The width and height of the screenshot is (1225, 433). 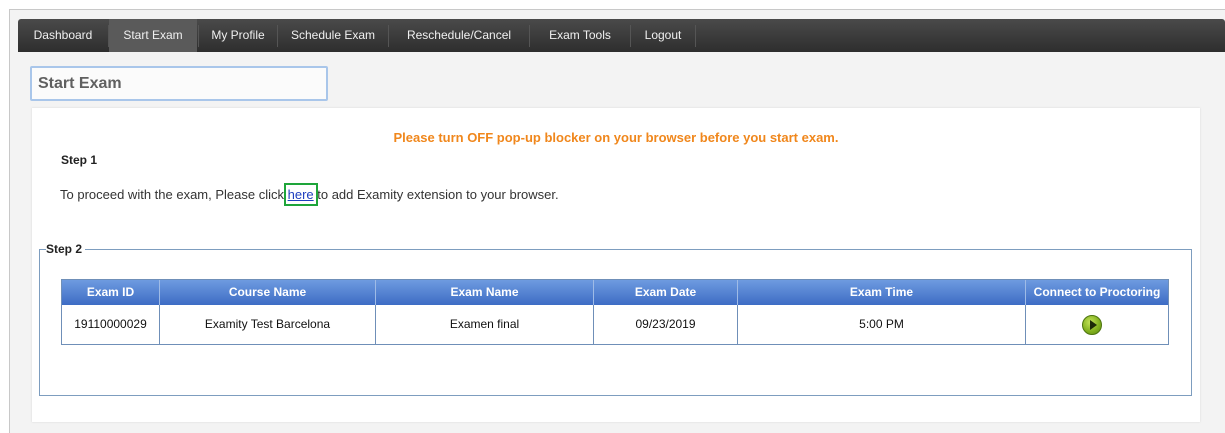 What do you see at coordinates (666, 324) in the screenshot?
I see `cell-exam-date: 09/23/2019` at bounding box center [666, 324].